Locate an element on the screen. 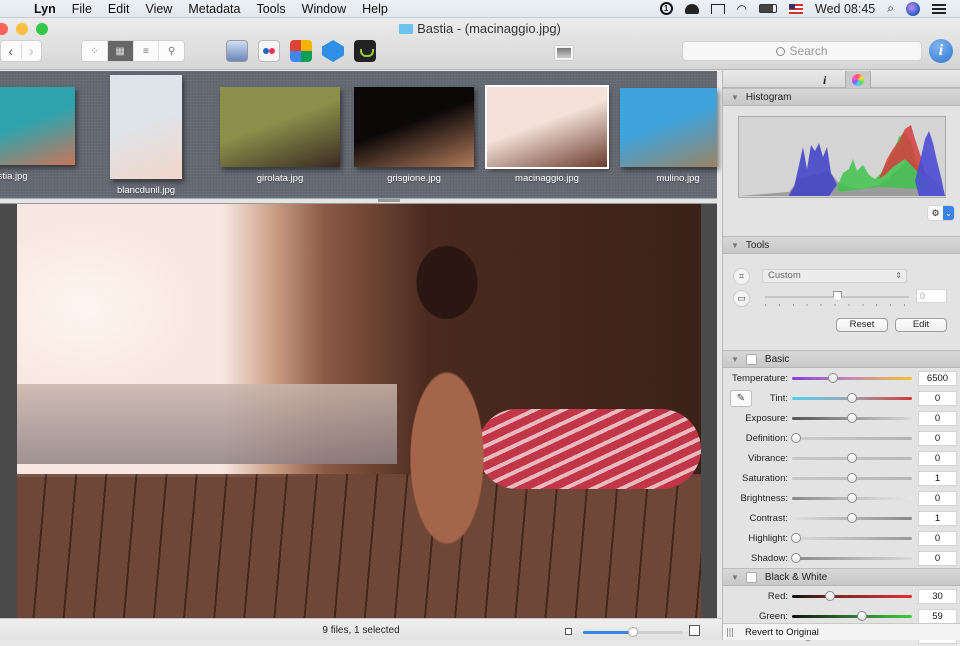 The width and height of the screenshot is (960, 646). basic-enable-checkbox is located at coordinates (751, 359).